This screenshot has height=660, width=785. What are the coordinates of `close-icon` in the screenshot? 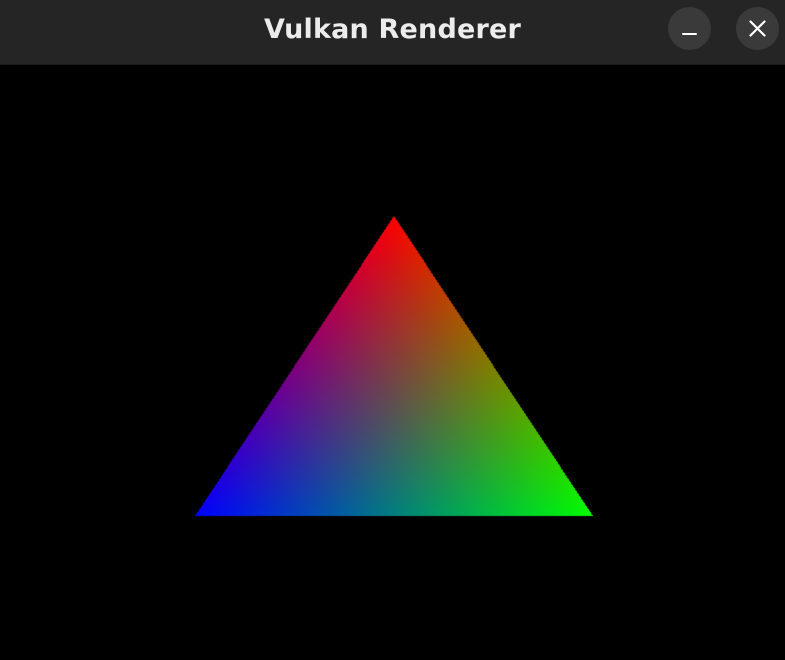 It's located at (757, 28).